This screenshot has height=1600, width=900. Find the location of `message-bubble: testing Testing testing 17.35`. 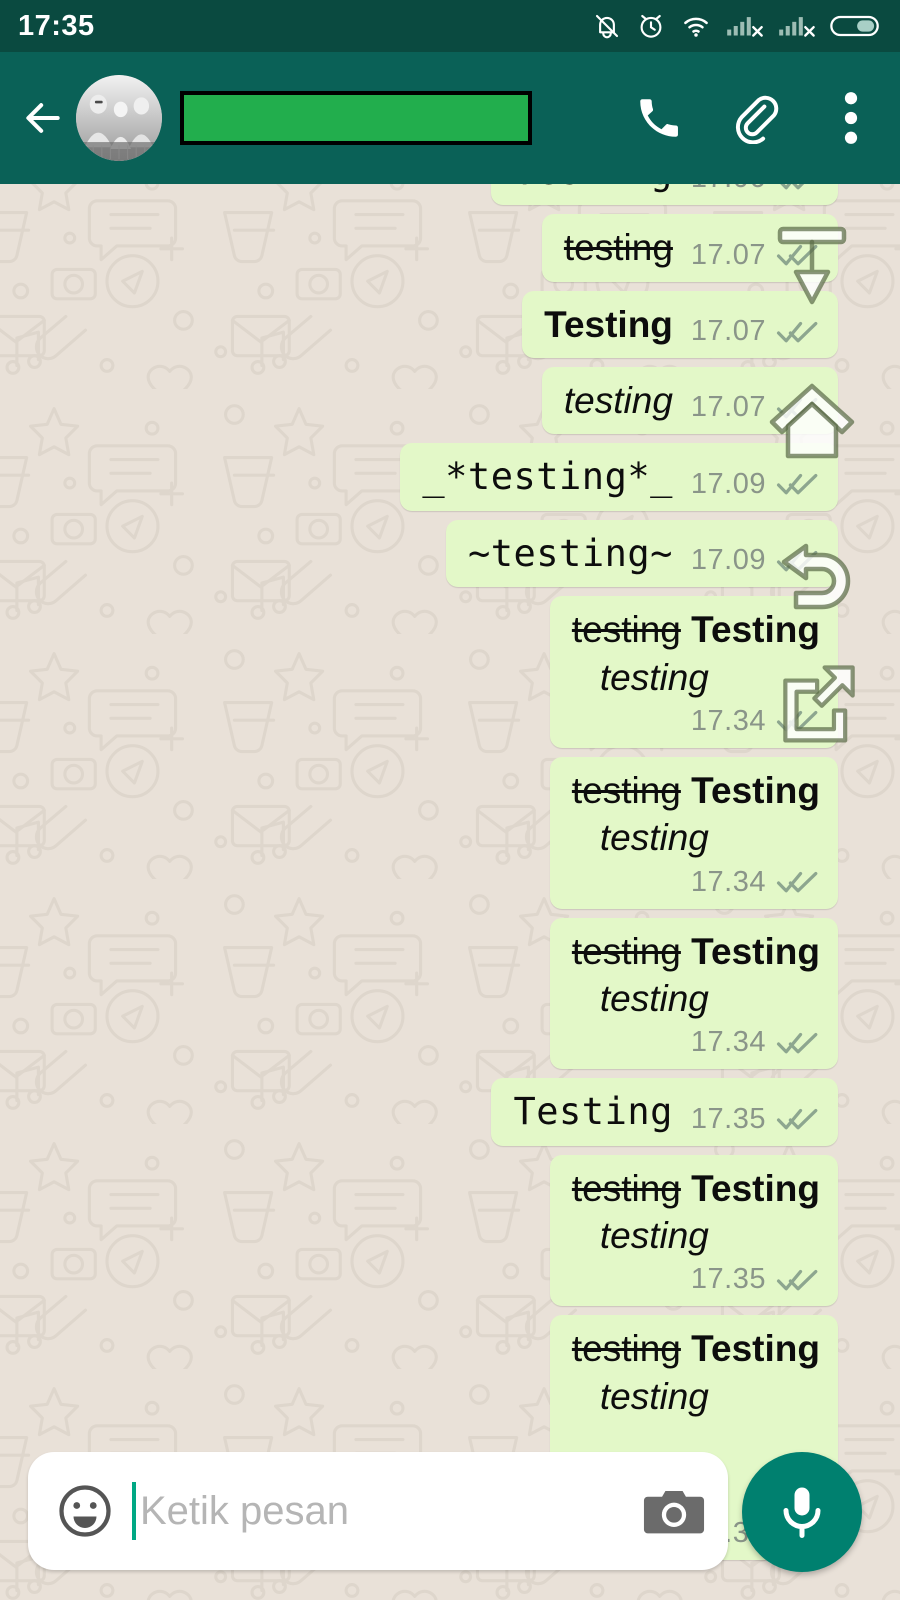

message-bubble: testing Testing testing 17.35 is located at coordinates (693, 1230).